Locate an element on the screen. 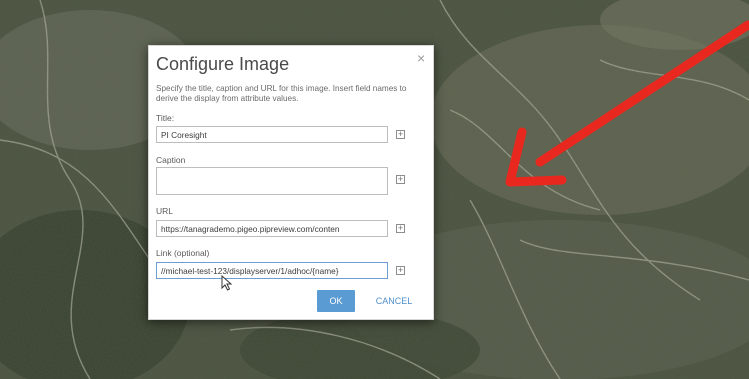  link-label: Link (optional) is located at coordinates (183, 253).